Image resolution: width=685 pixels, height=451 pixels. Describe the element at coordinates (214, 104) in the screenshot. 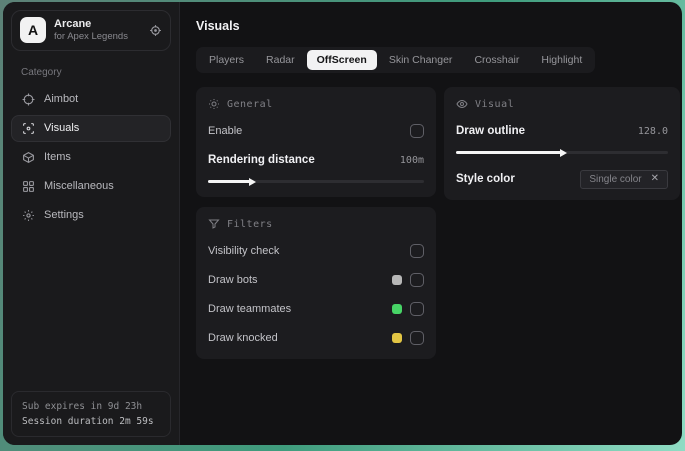

I see `sun-icon` at that location.